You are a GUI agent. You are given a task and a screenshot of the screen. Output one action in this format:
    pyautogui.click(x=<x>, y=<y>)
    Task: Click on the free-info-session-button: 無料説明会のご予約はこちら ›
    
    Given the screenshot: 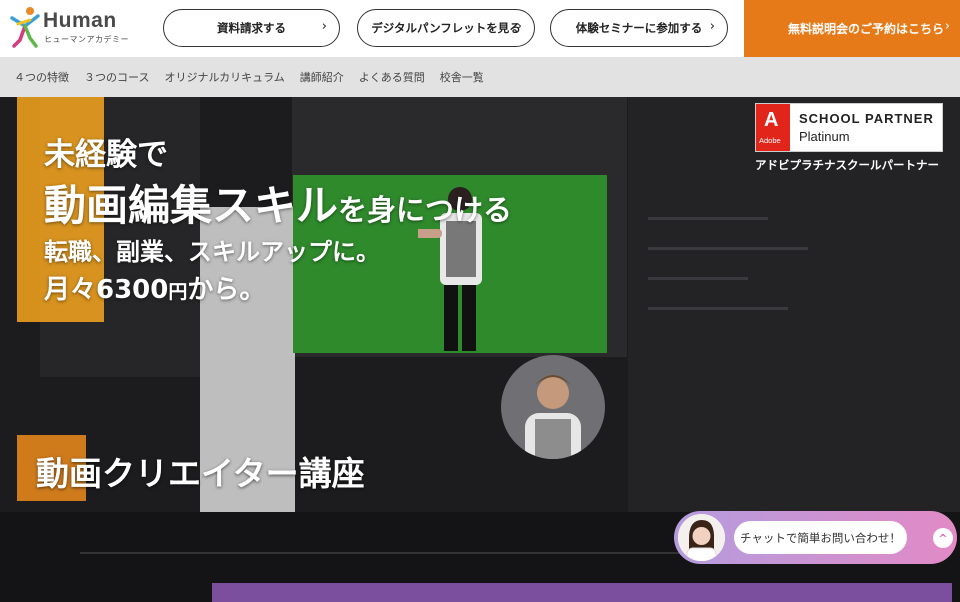 What is the action you would take?
    pyautogui.click(x=852, y=28)
    